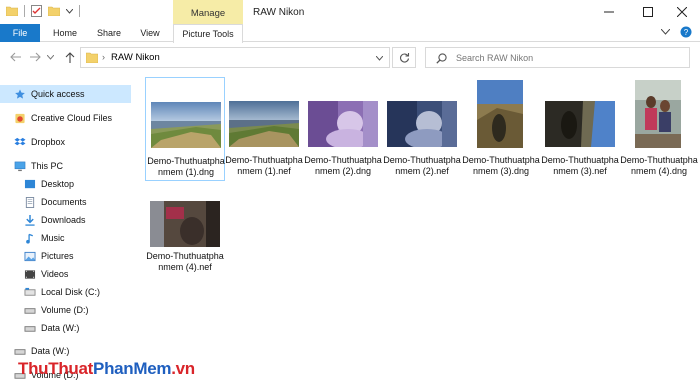 Image resolution: width=700 pixels, height=387 pixels. I want to click on search-box: Search RAW Nikon, so click(557, 57).